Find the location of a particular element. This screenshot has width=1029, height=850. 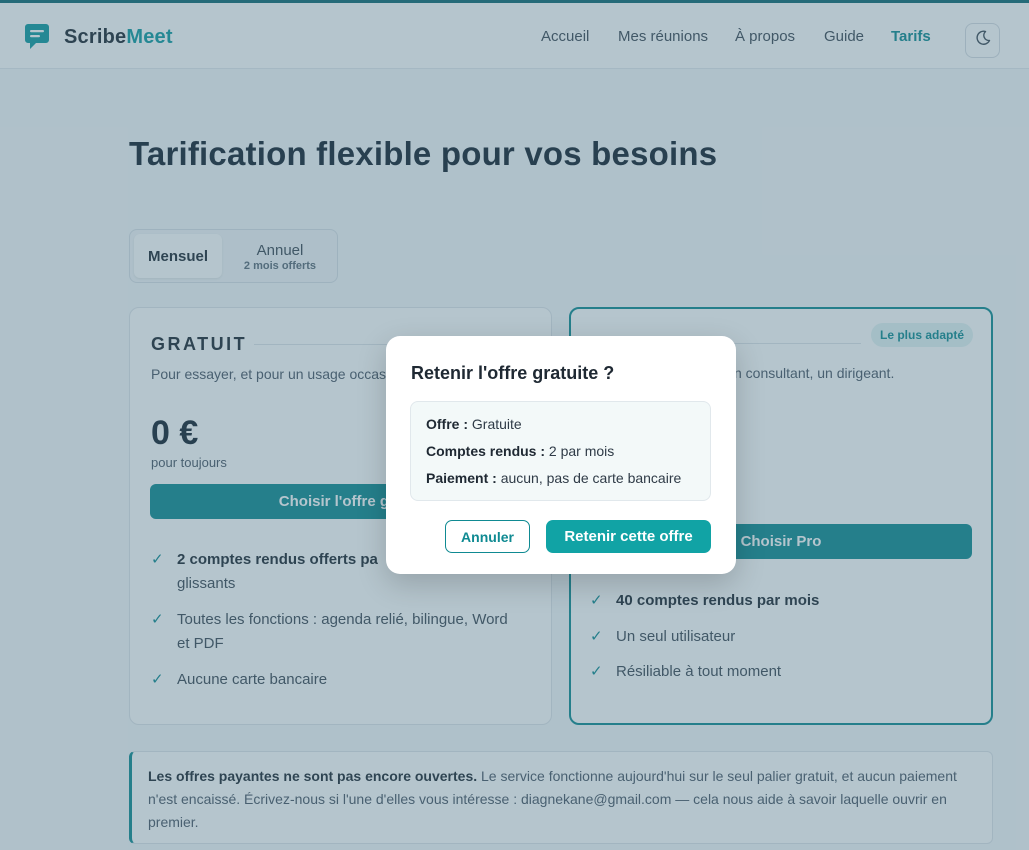

summary-row-offer: Offre : Gratuite is located at coordinates (474, 424).